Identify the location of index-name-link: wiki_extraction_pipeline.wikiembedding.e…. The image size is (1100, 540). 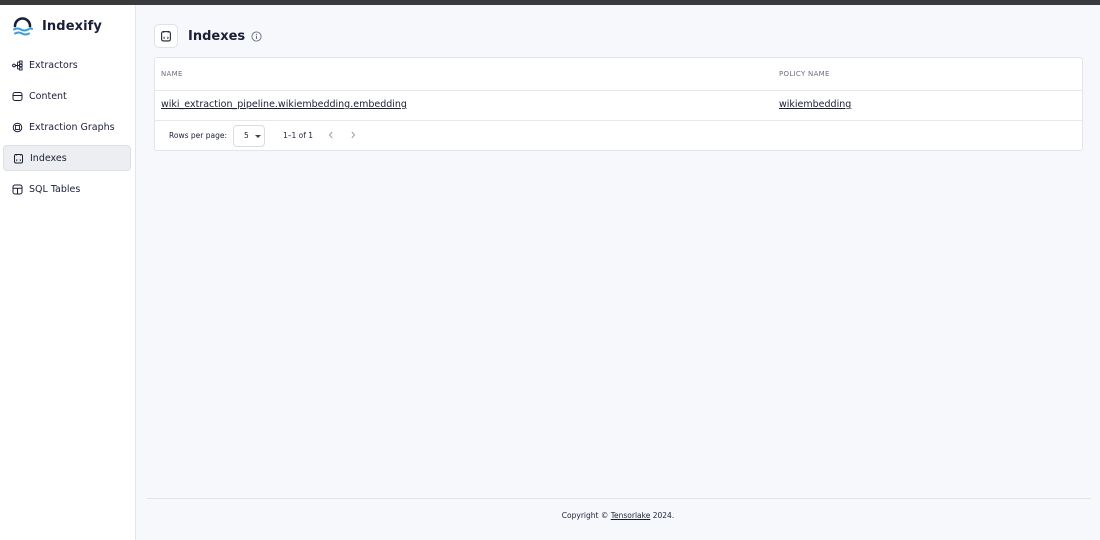
(284, 104).